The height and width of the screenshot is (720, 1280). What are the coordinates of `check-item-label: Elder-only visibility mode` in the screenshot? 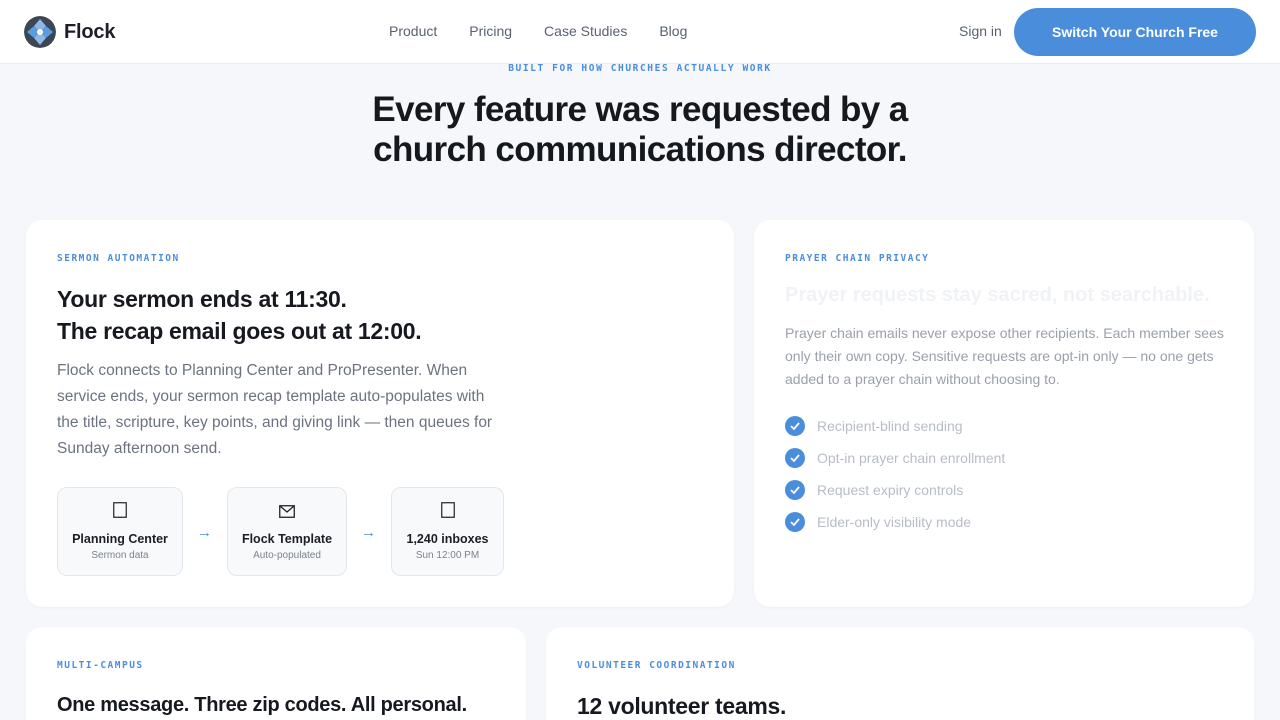 It's located at (894, 522).